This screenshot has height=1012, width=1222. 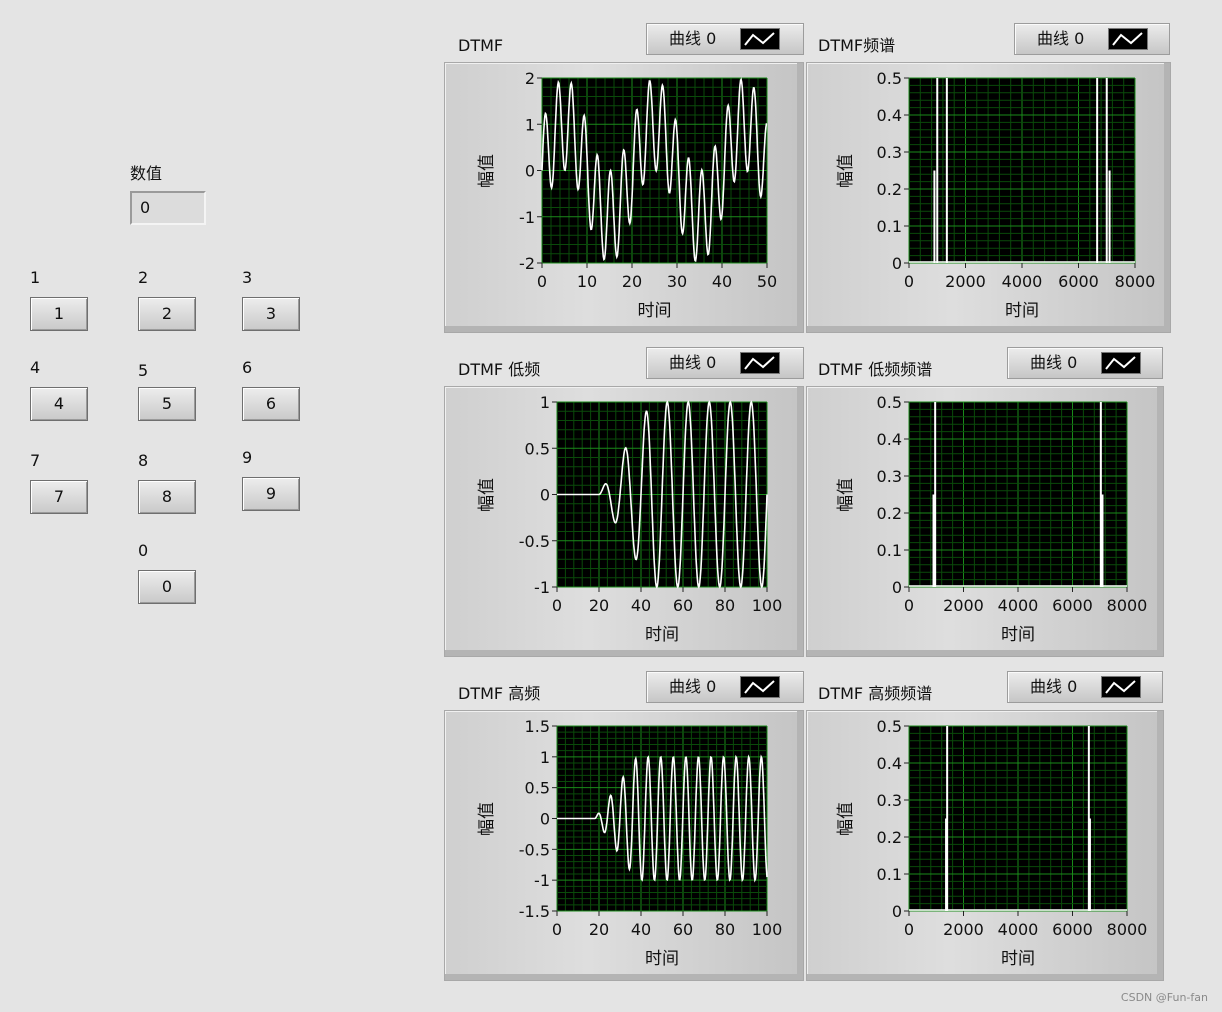 I want to click on graph-dtmf-high-spectrum: 0 2000 4000 6000 8000 0.5 0.4 0.3 0.2 0.1 0 时间 幅值, so click(x=985, y=845).